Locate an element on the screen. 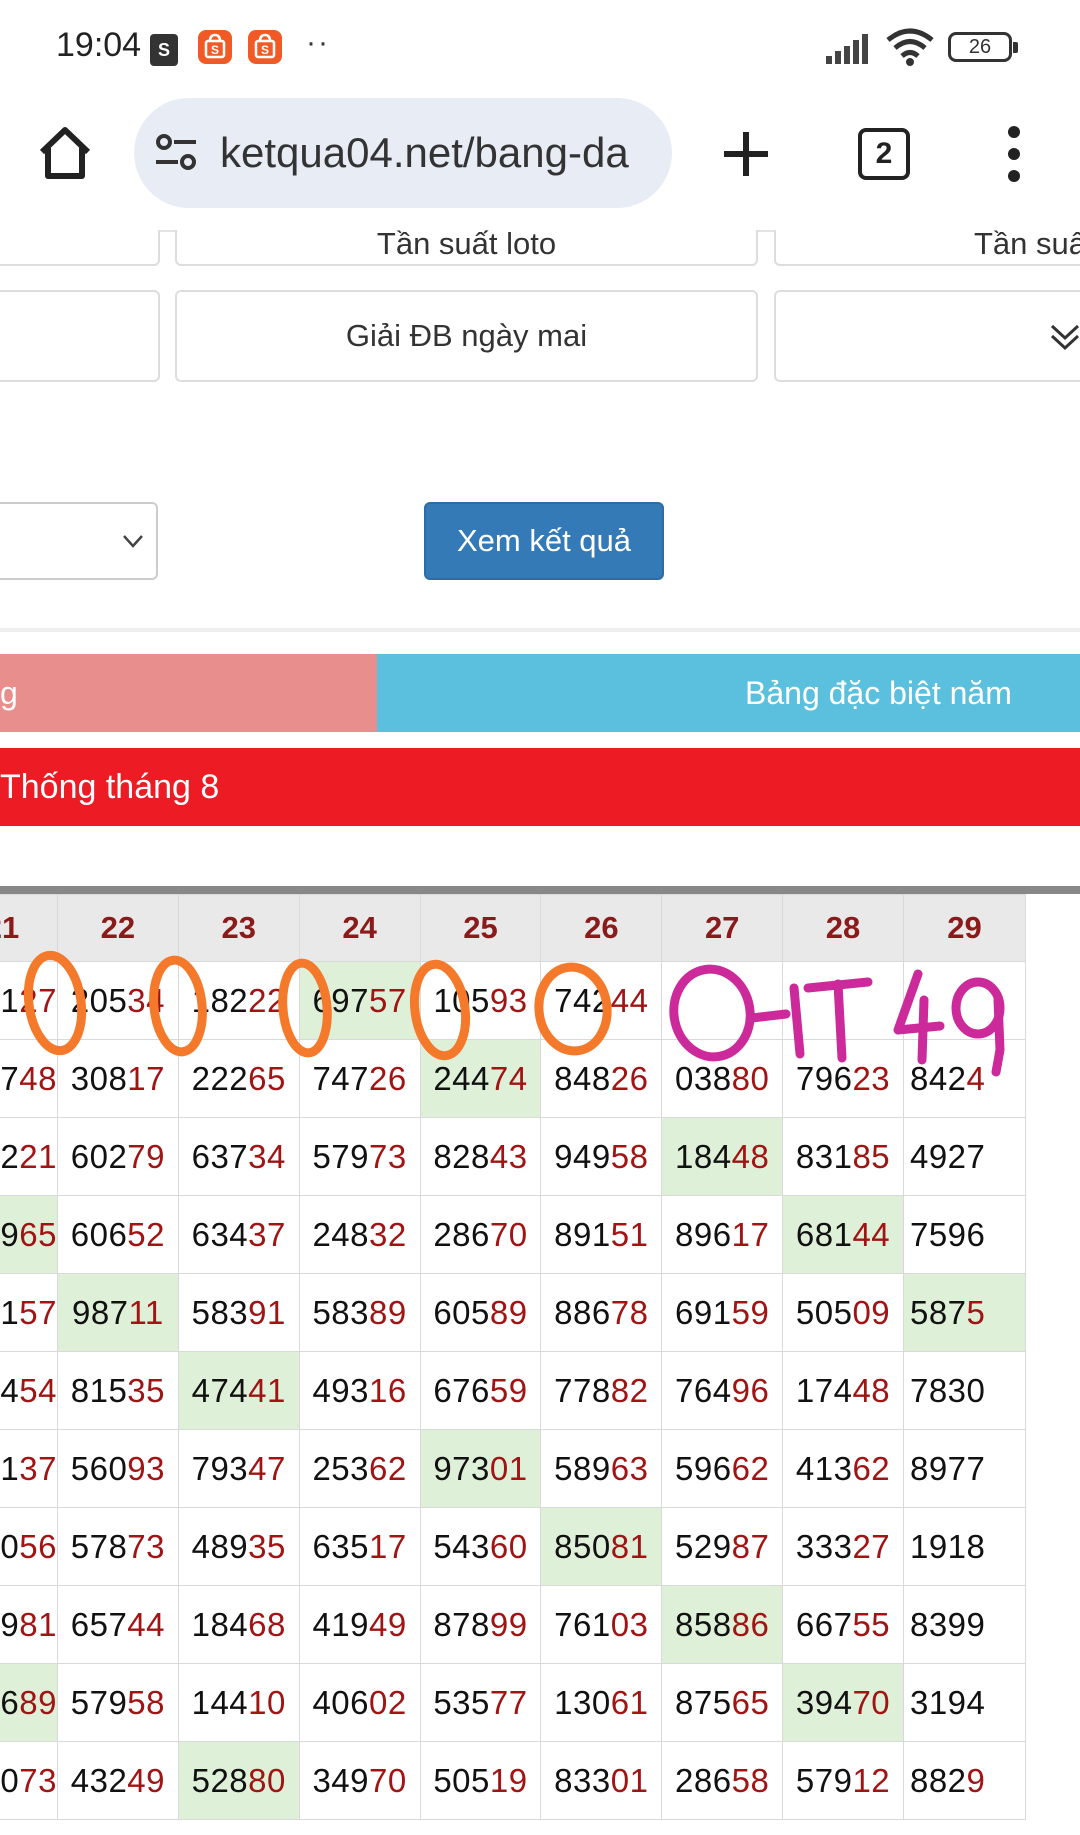 This screenshot has width=1080, height=1835. result-head-digits: 184 is located at coordinates (703, 1156).